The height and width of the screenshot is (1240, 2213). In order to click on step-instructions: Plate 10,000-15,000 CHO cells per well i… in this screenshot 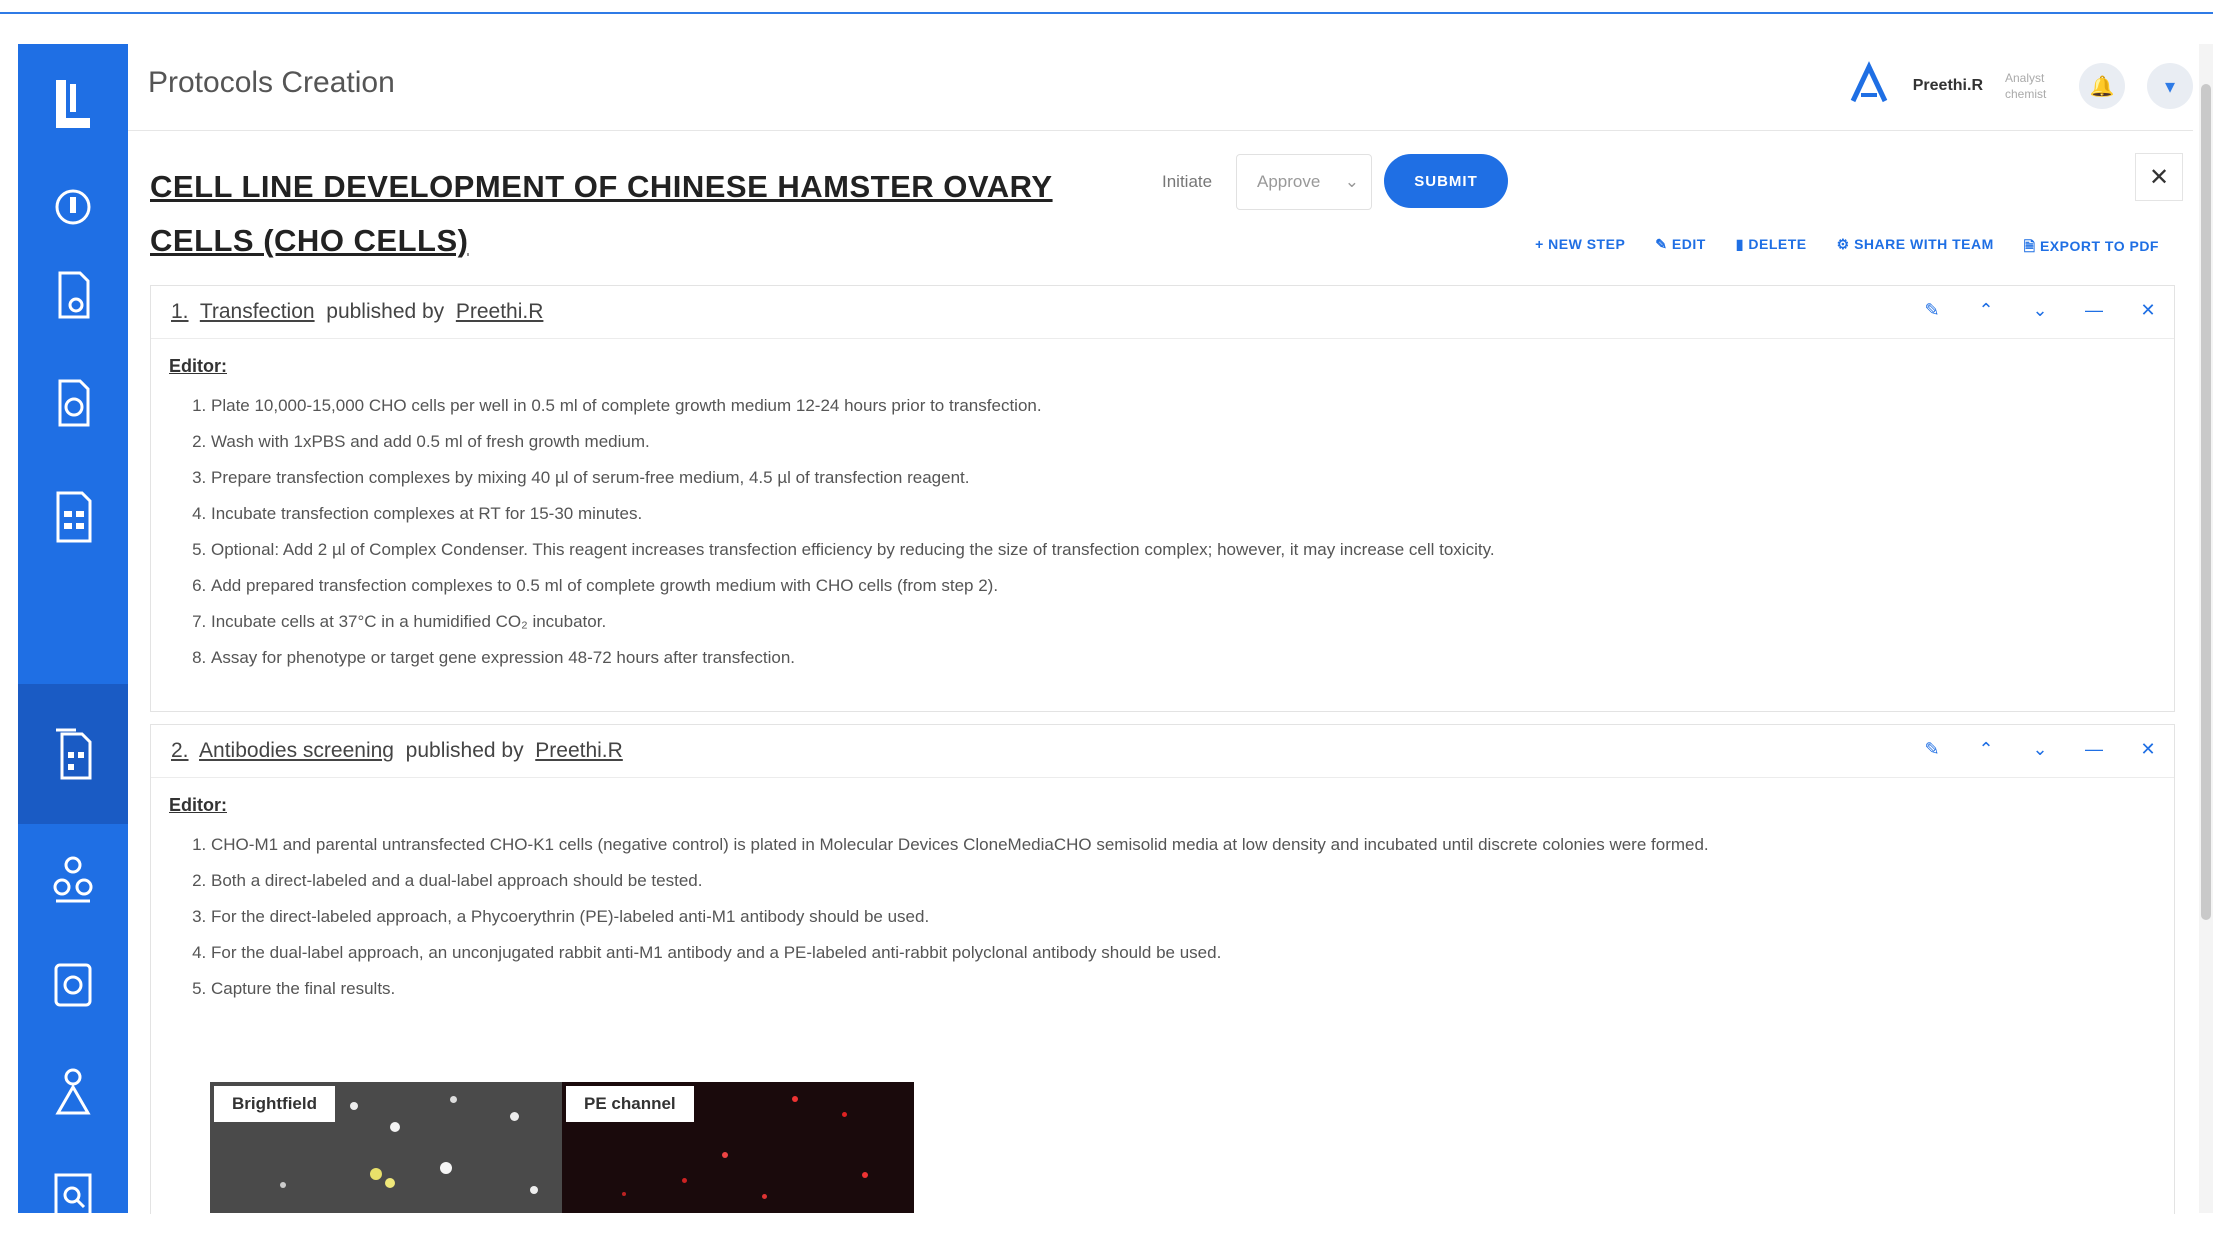, I will do `click(835, 532)`.